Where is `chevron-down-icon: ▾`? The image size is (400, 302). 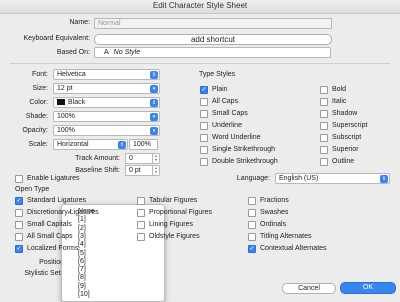
chevron-down-icon: ▾ is located at coordinates (154, 131).